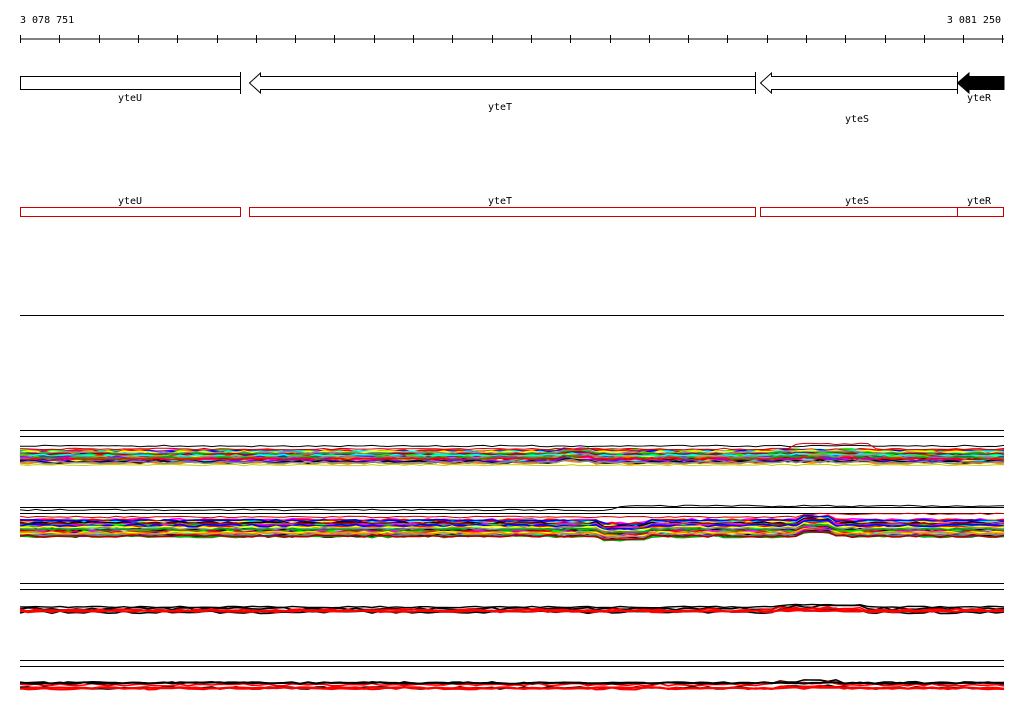 The width and height of the screenshot is (1024, 718). Describe the element at coordinates (512, 29) in the screenshot. I see `coordinate-axis: 3 078 751 3 081 250` at that location.